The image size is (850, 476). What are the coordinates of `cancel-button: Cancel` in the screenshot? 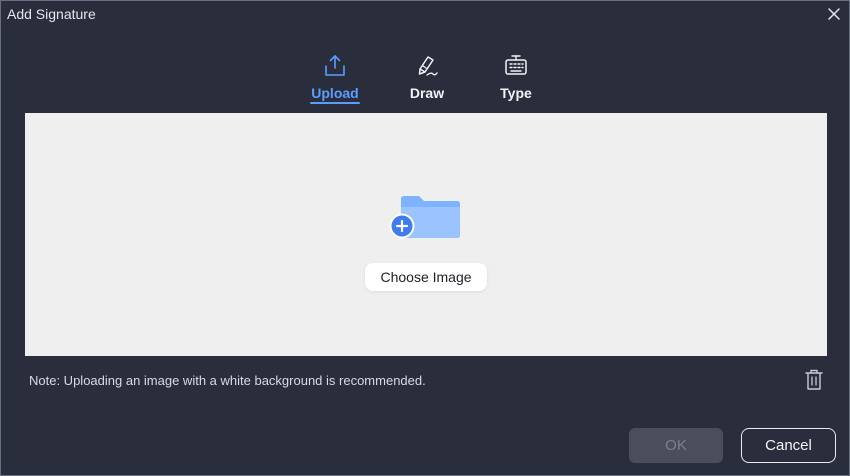 It's located at (788, 445).